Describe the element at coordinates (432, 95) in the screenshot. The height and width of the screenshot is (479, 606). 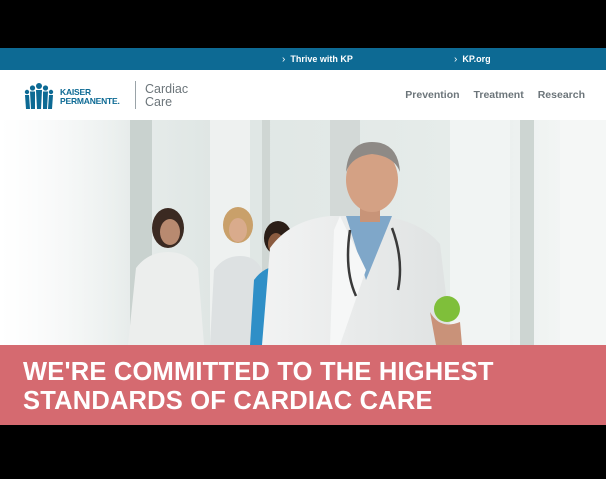
I see `nav-item-prevention: Prevention` at that location.